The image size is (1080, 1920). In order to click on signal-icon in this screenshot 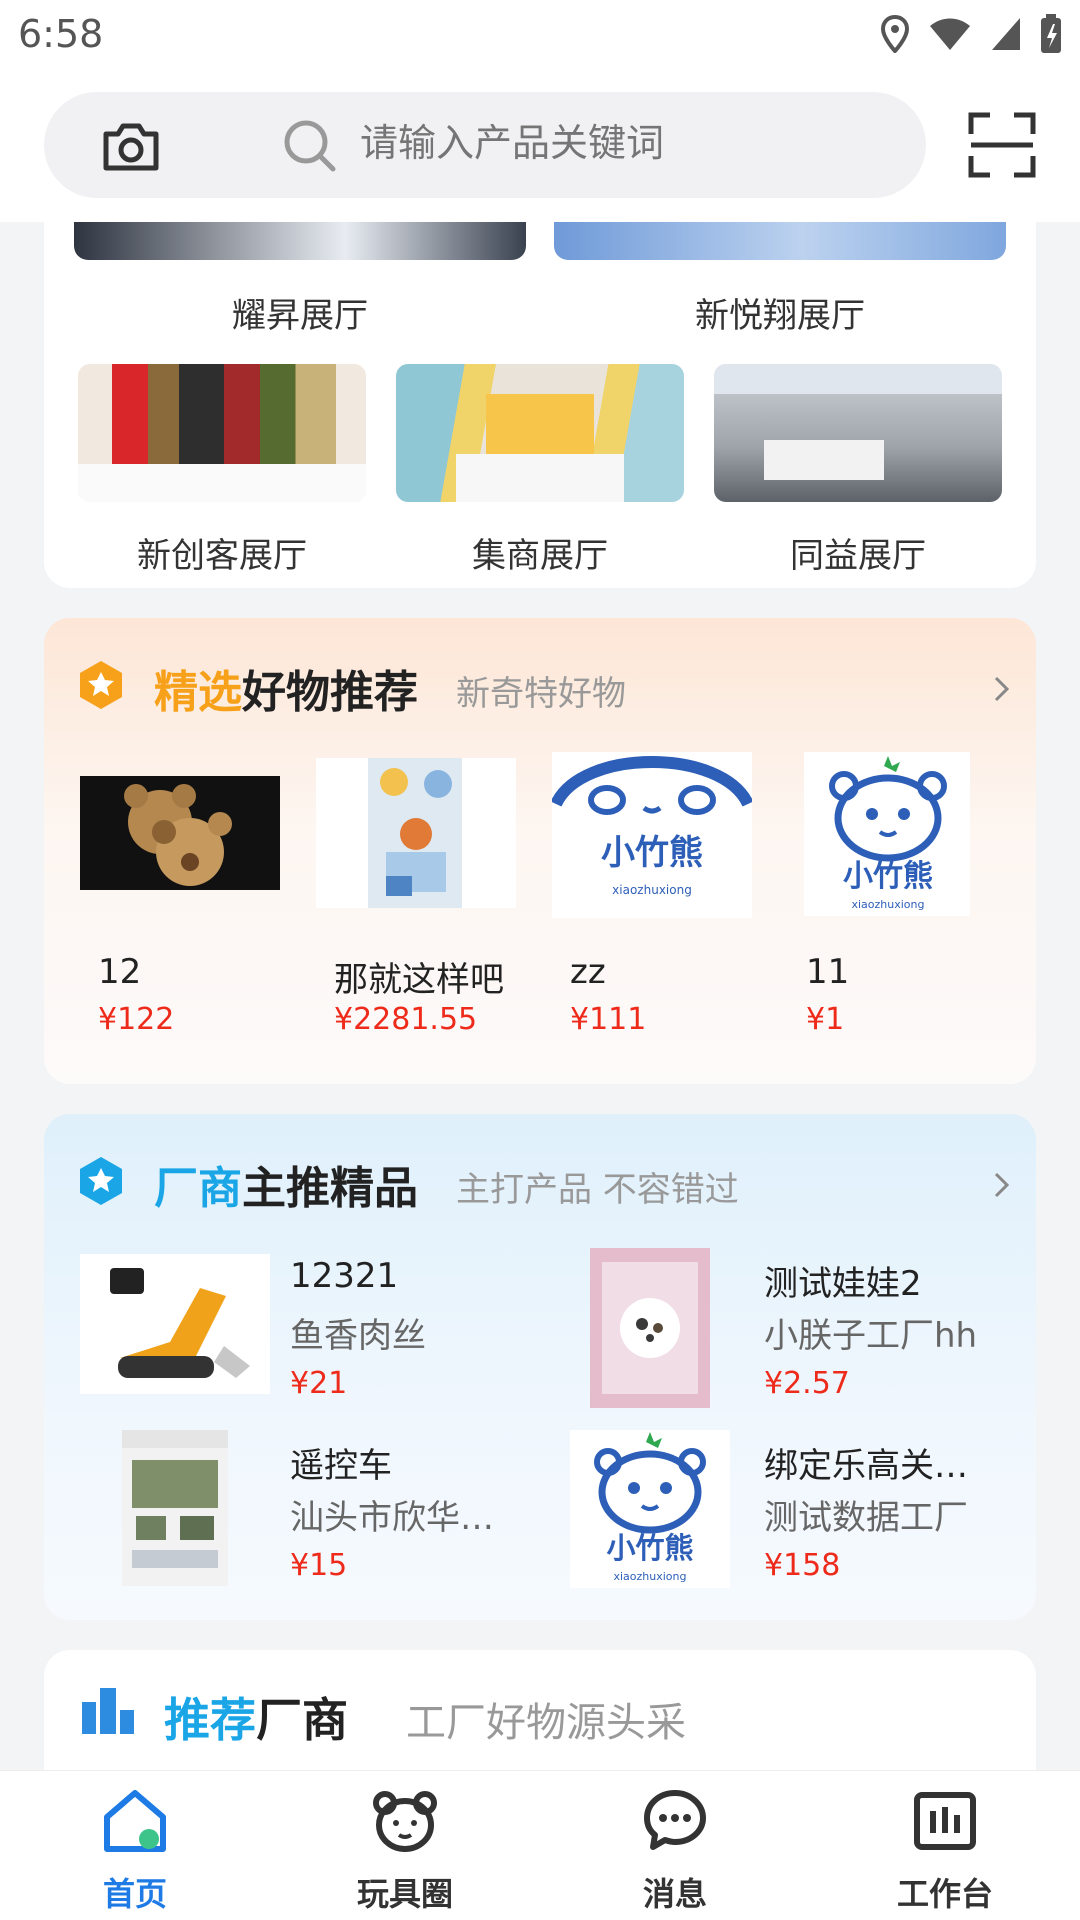, I will do `click(1006, 34)`.